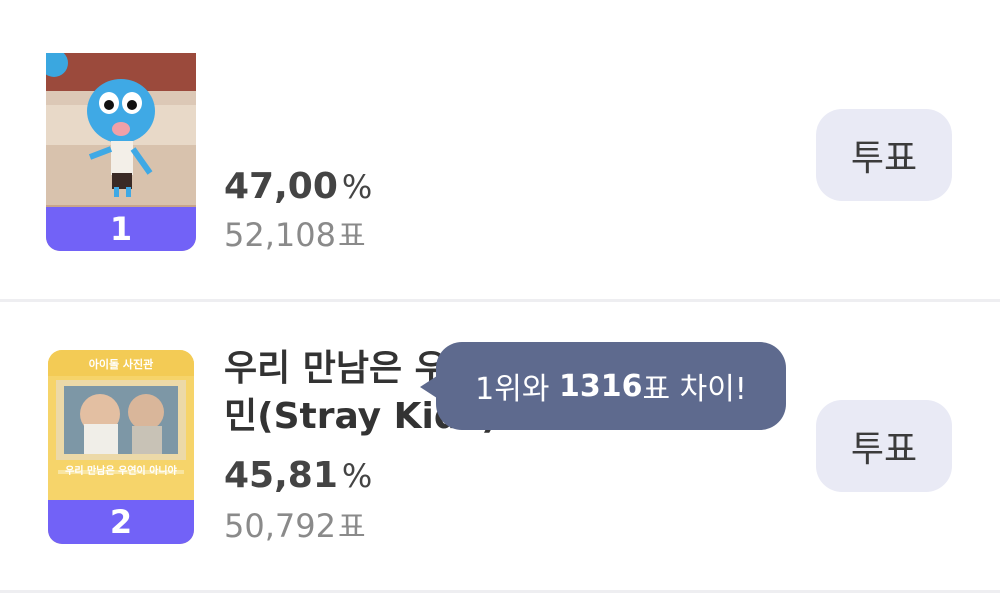  I want to click on vote-count: 50,792표, so click(295, 527).